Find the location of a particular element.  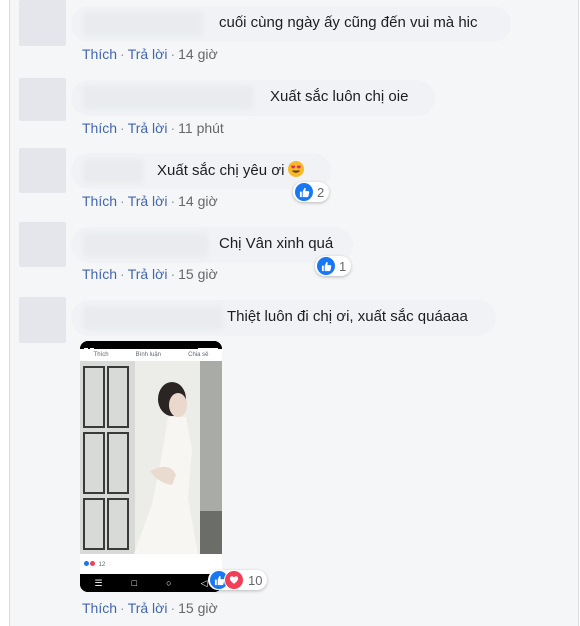

phone-tab-bar: Thích Bình luận Chia sẻ is located at coordinates (151, 355).